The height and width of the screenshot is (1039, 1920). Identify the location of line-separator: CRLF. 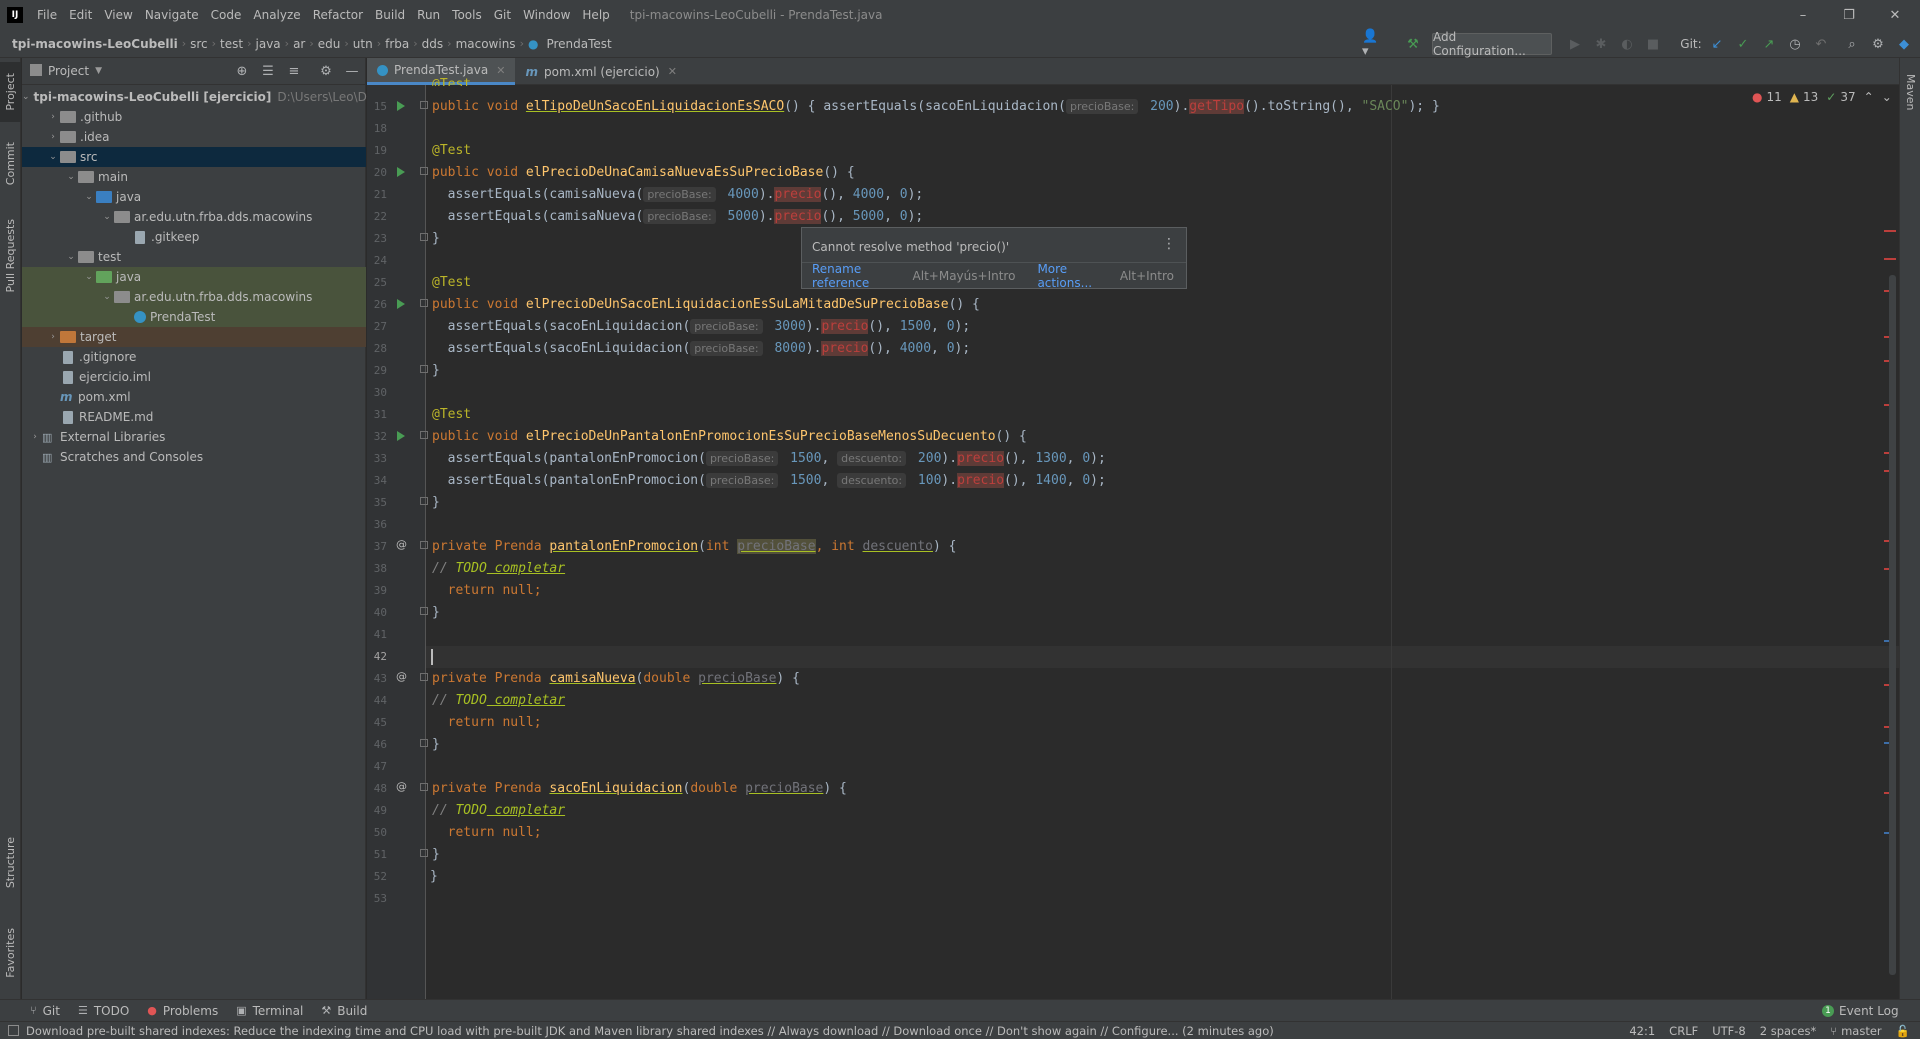
(1683, 1031).